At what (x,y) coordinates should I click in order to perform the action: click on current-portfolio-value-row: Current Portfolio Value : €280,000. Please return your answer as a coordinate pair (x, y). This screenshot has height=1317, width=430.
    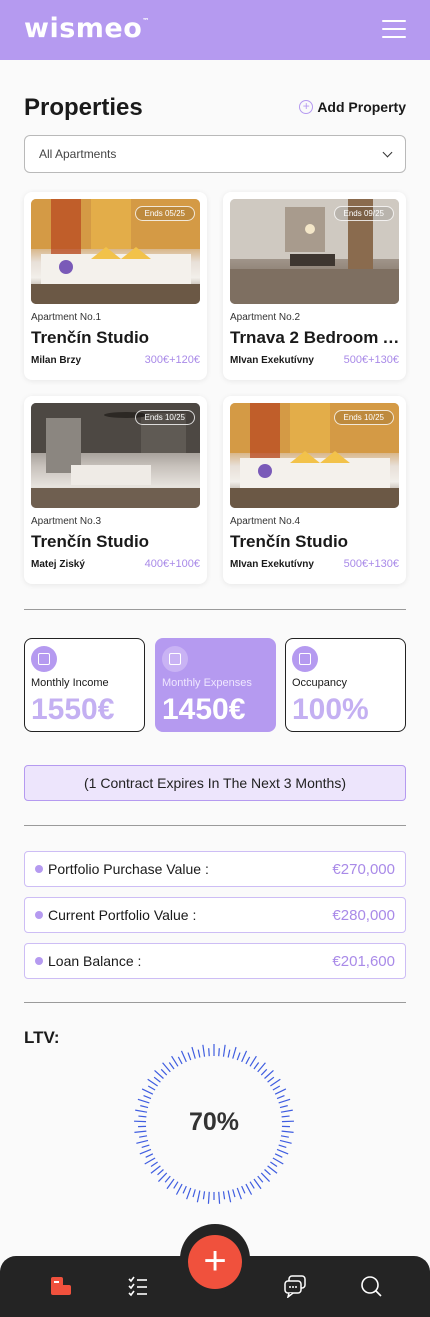
    Looking at the image, I should click on (215, 915).